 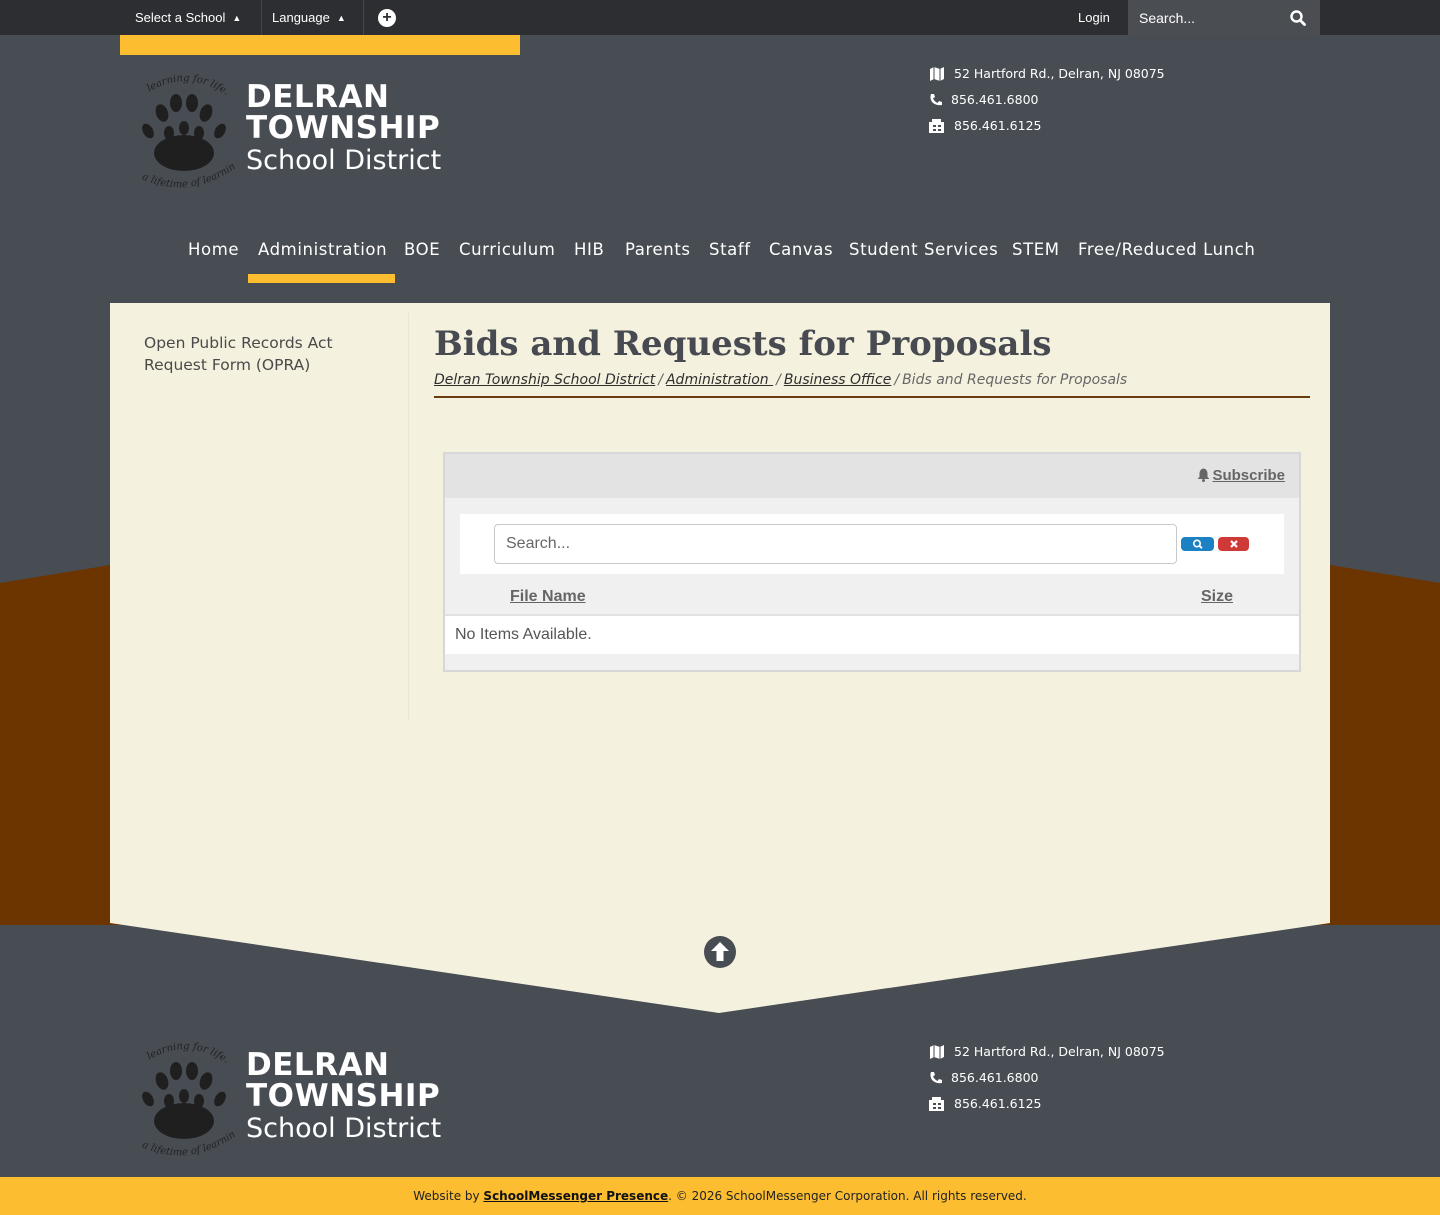 I want to click on breadcrumb-current: Bids and Requests for Proposals, so click(x=1015, y=380).